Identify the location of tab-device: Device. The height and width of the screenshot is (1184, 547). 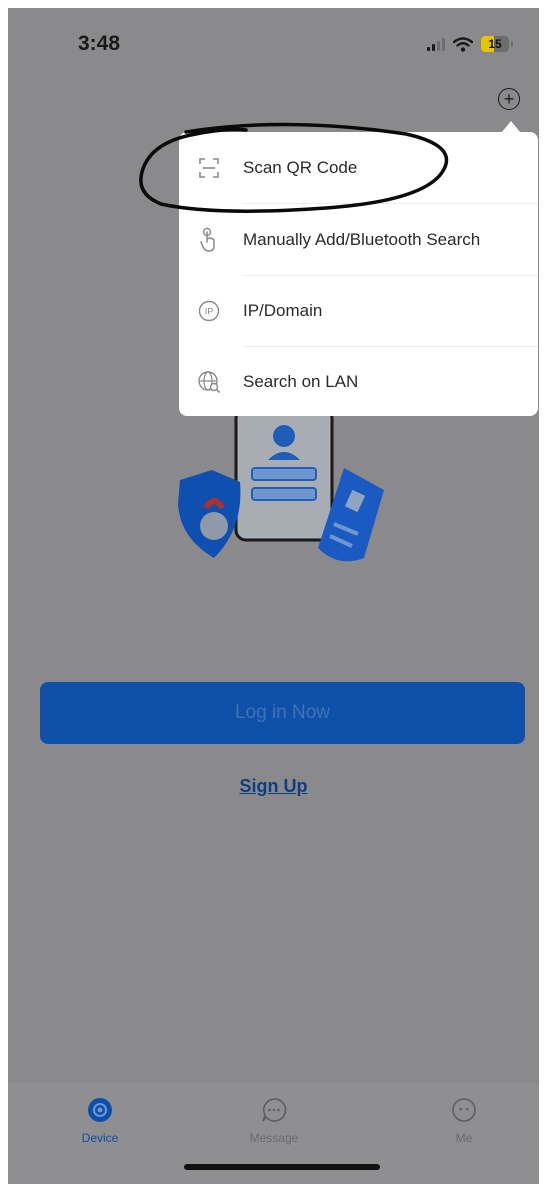
(100, 1121).